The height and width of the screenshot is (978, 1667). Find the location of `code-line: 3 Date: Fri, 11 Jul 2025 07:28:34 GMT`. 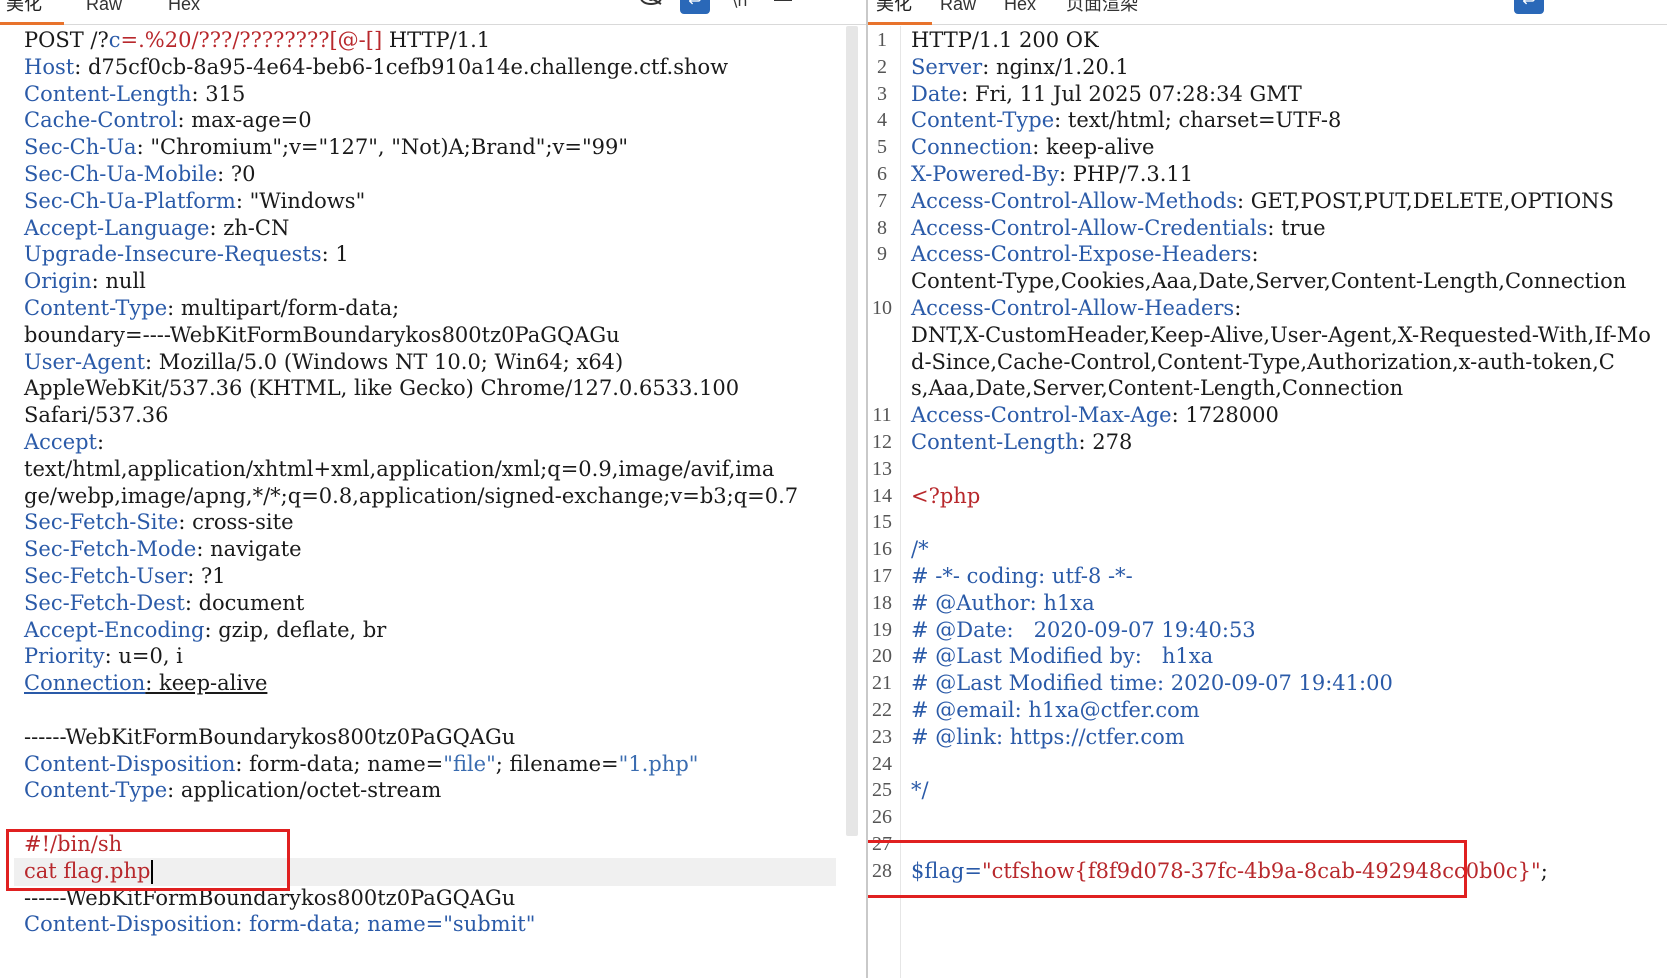

code-line: 3 Date: Fri, 11 Jul 2025 07:28:34 GMT is located at coordinates (1267, 94).